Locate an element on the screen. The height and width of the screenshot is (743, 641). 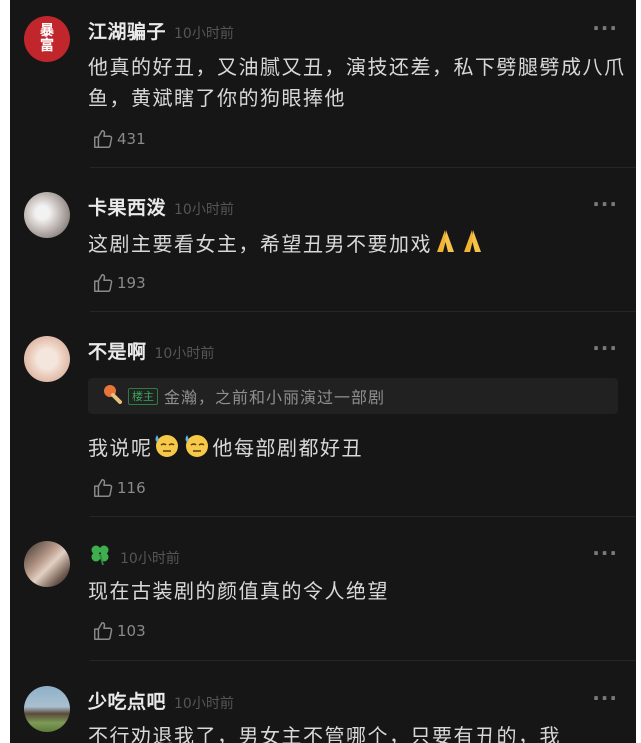
user-name: 少吃点吧 10小时前 is located at coordinates (161, 700).